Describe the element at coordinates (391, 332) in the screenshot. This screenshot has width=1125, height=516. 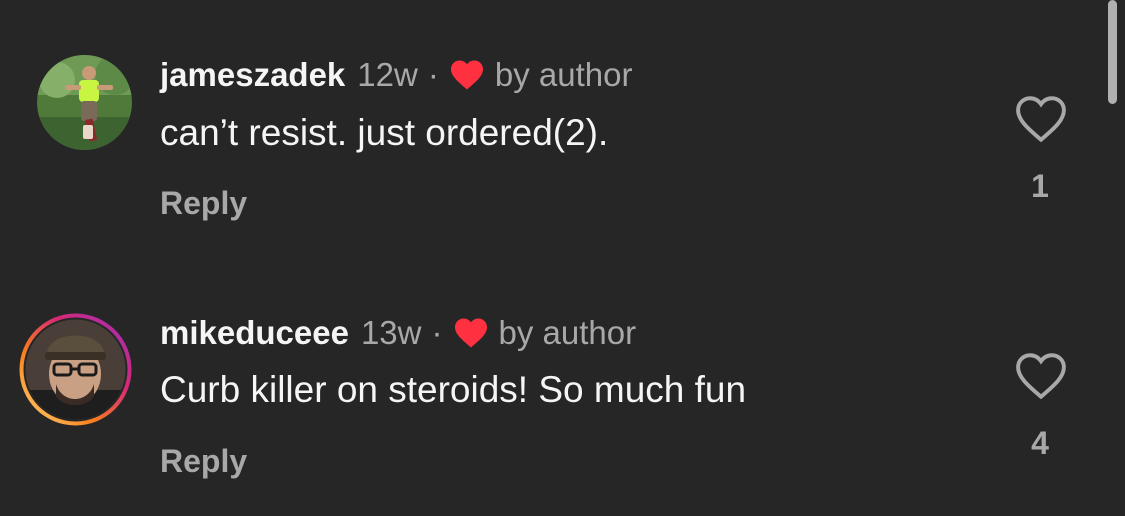
I see `timestamp: 13w` at that location.